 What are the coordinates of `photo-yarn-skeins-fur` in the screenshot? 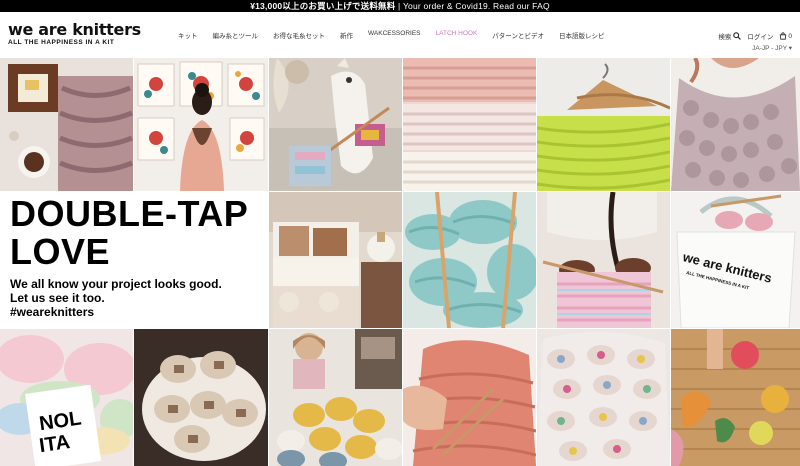 It's located at (201, 397).